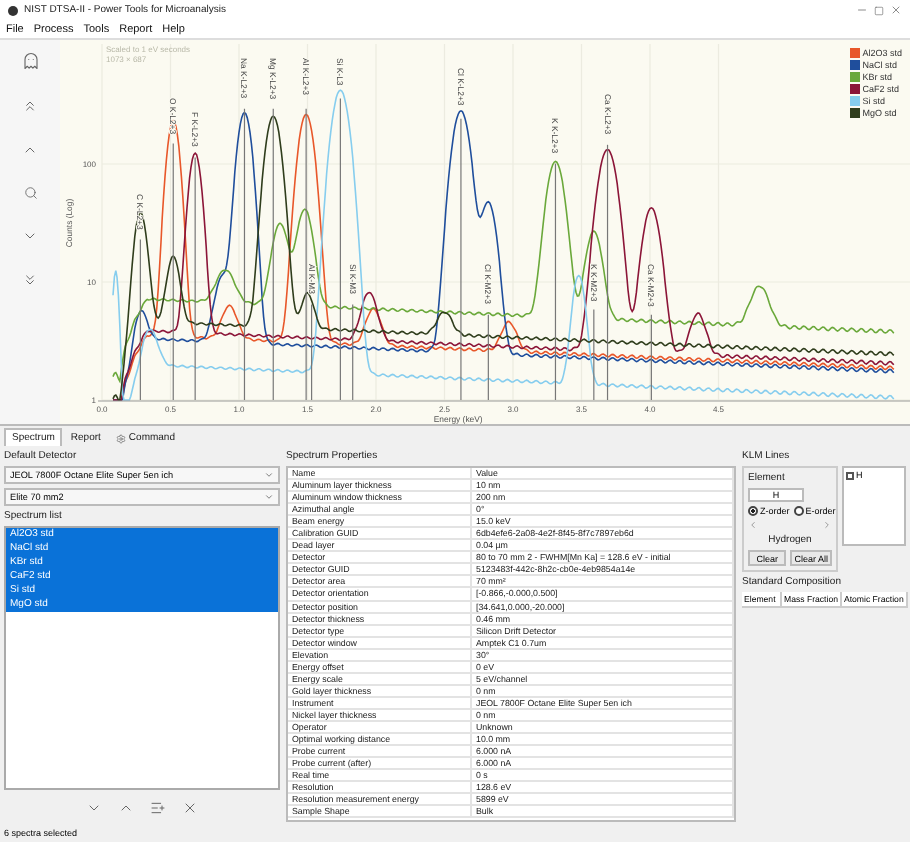 Image resolution: width=910 pixels, height=858 pixels. I want to click on double-up-icon, so click(30, 106).